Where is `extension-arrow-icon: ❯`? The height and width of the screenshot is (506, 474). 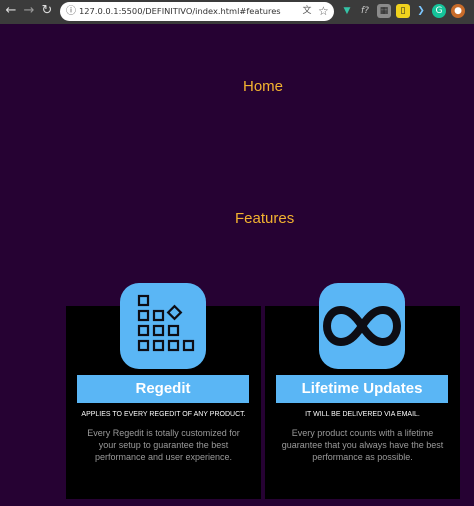
extension-arrow-icon: ❯ is located at coordinates (421, 11).